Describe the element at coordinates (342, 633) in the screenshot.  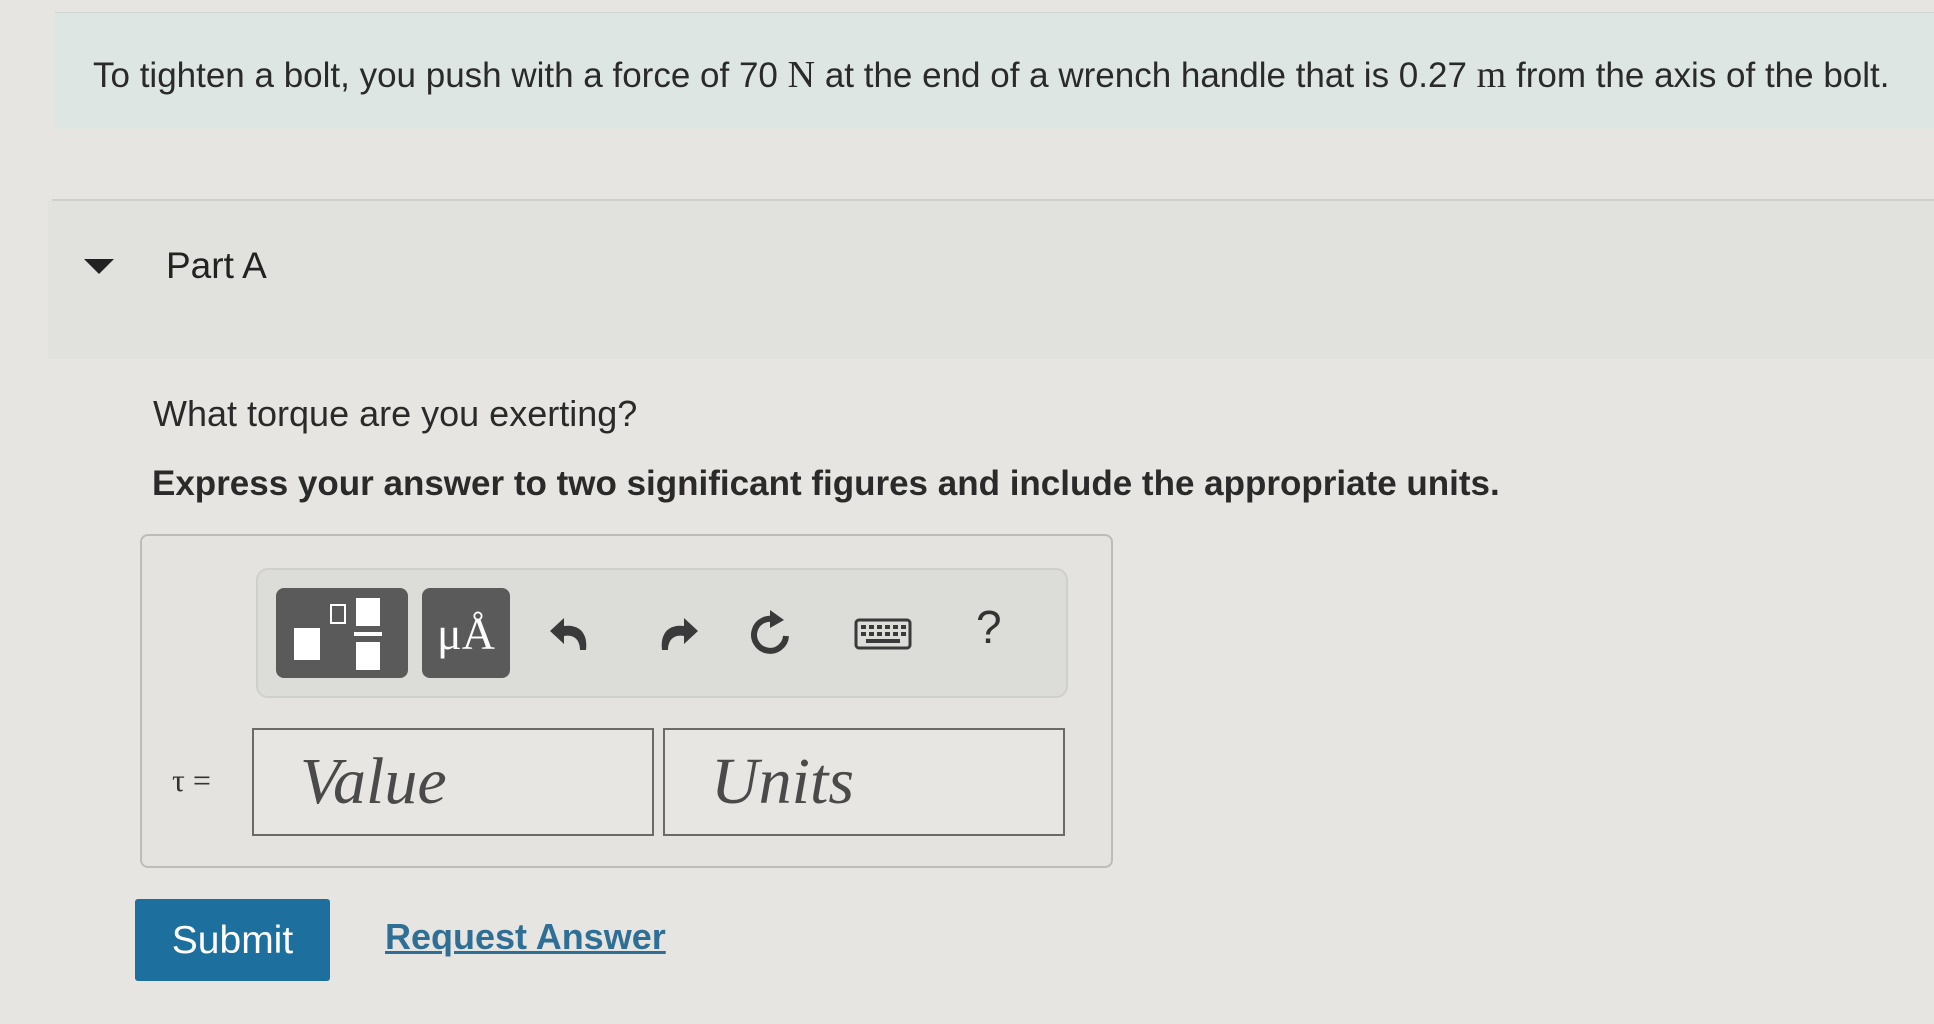
I see `templates-button` at that location.